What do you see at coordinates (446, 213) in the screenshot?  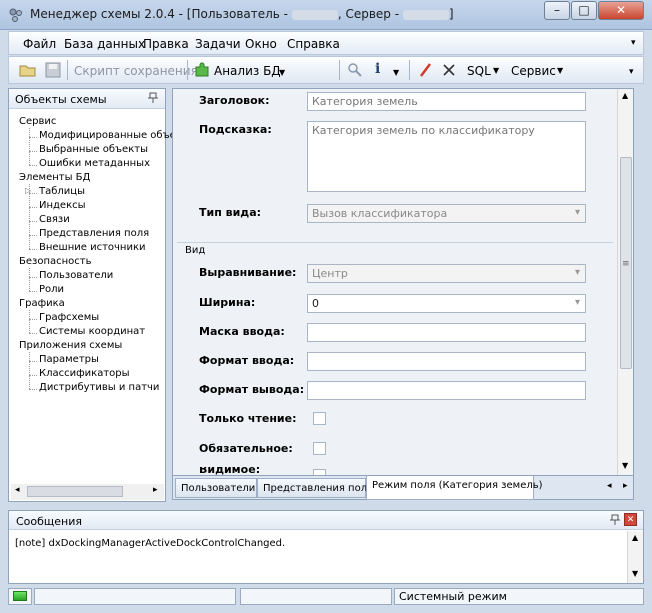 I see `view-type-select: Вызов классификатора` at bounding box center [446, 213].